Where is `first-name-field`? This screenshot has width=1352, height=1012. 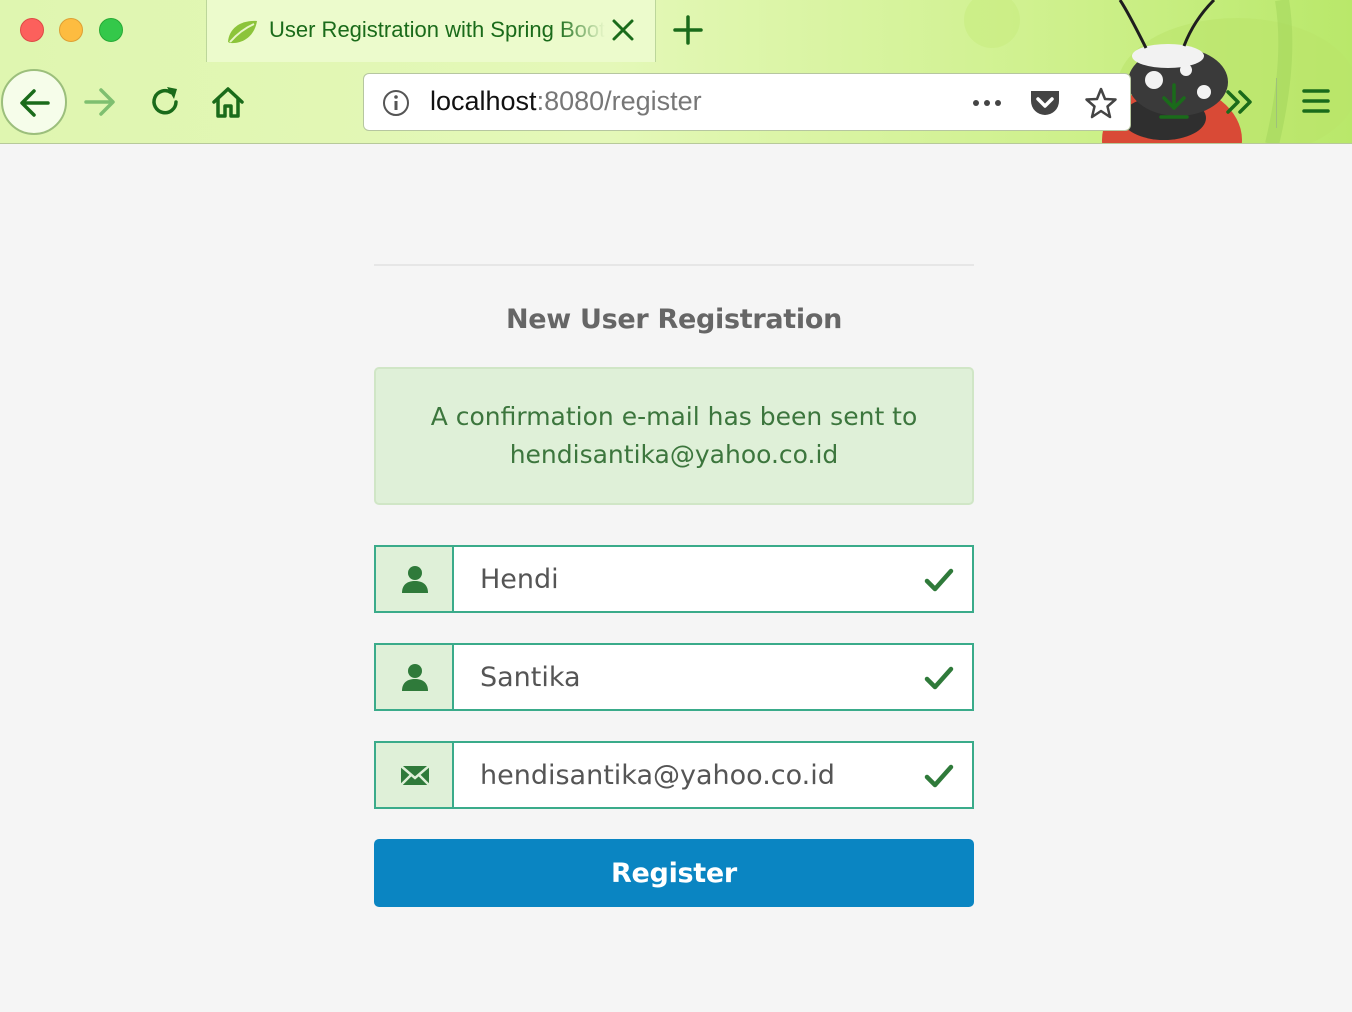
first-name-field is located at coordinates (674, 579).